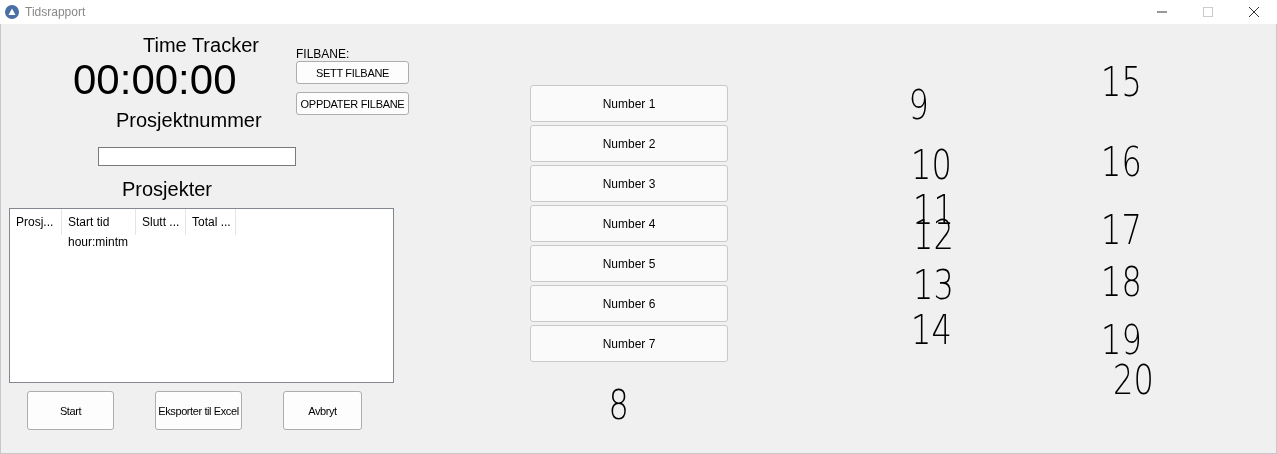 This screenshot has width=1277, height=454. I want to click on handwritten-number: 13, so click(933, 285).